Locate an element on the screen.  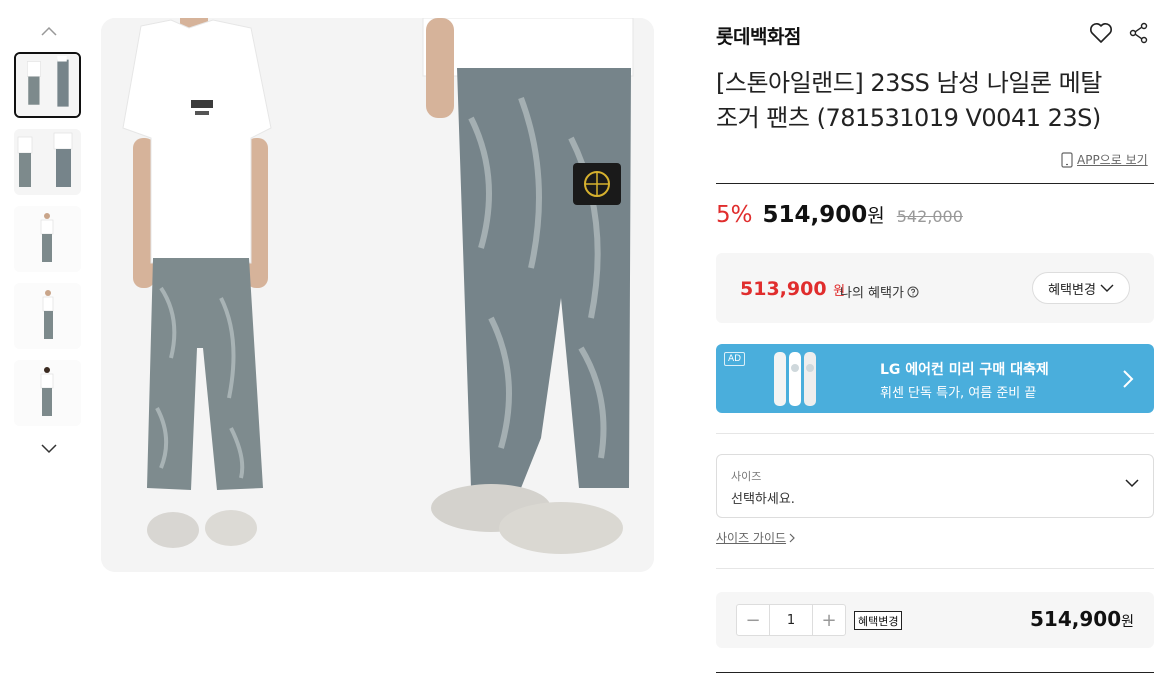
size-placeholder: 선택하세요. is located at coordinates (763, 499).